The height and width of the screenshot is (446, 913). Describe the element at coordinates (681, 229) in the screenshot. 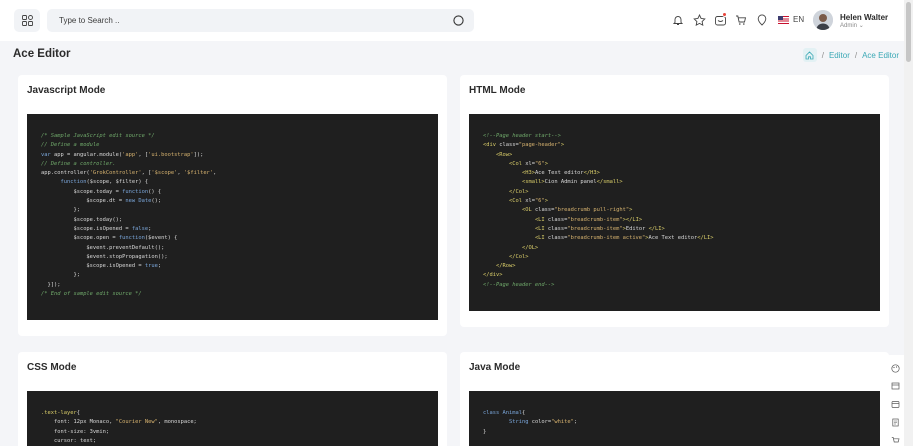

I see `code-line: <LI class="breadcrumb-item">Editor </LI>` at that location.